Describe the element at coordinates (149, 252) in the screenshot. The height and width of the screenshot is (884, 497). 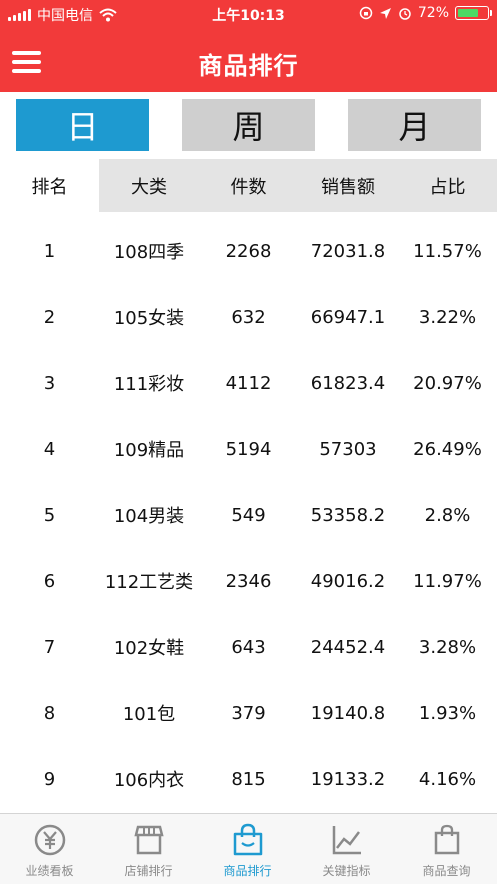
I see `category-cell: 108四季` at that location.